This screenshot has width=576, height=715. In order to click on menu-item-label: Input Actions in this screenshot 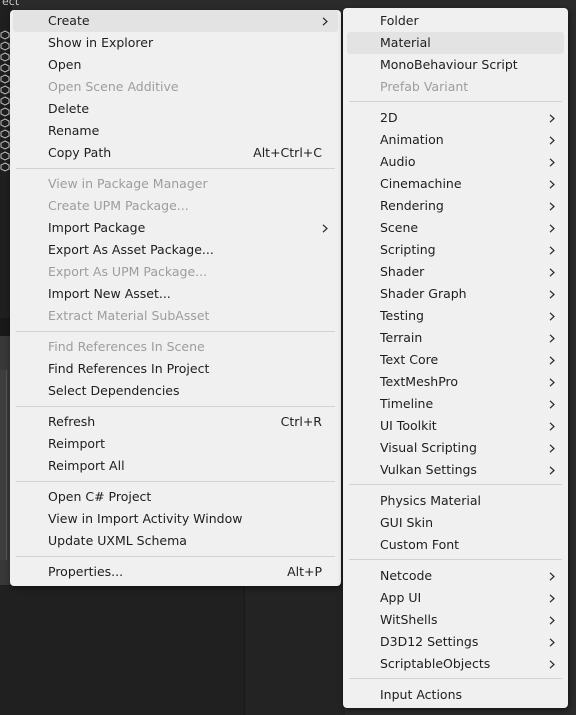, I will do `click(421, 694)`.